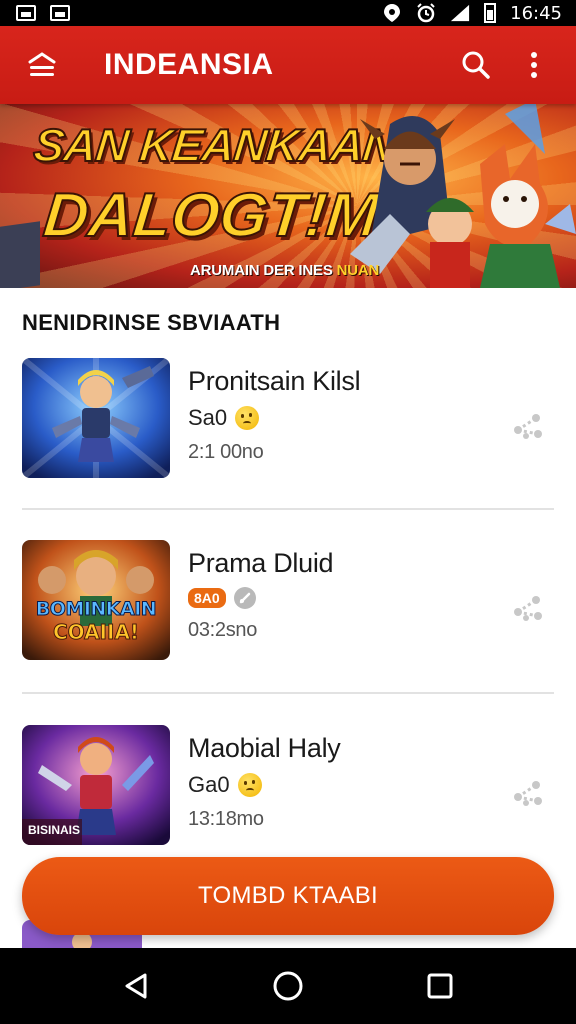 Image resolution: width=576 pixels, height=1024 pixels. What do you see at coordinates (209, 784) in the screenshot?
I see `game-category: Ga0` at bounding box center [209, 784].